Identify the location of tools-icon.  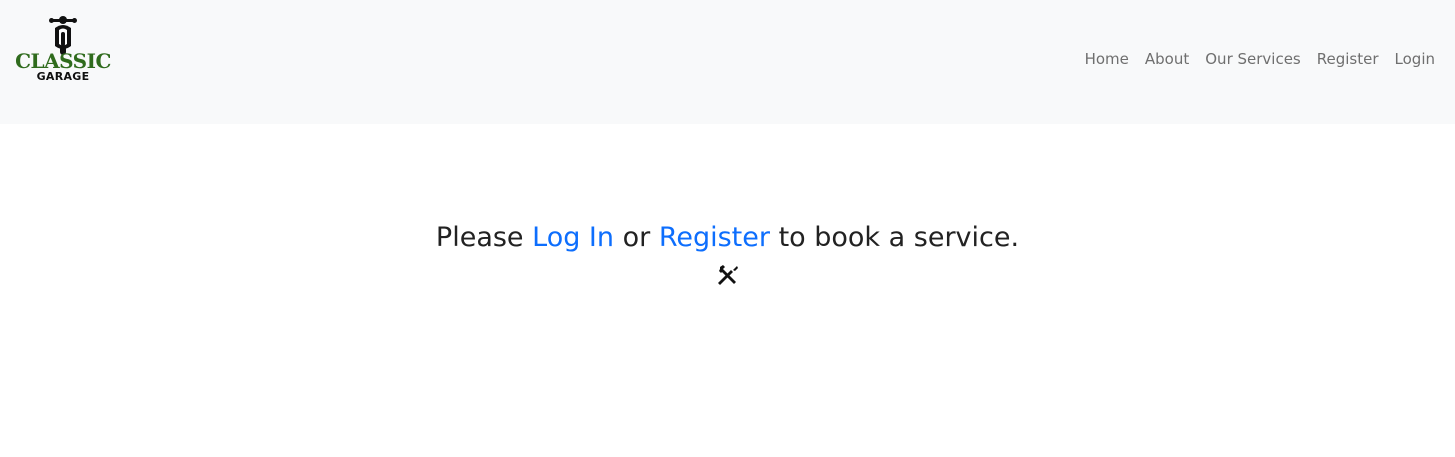
(727, 275).